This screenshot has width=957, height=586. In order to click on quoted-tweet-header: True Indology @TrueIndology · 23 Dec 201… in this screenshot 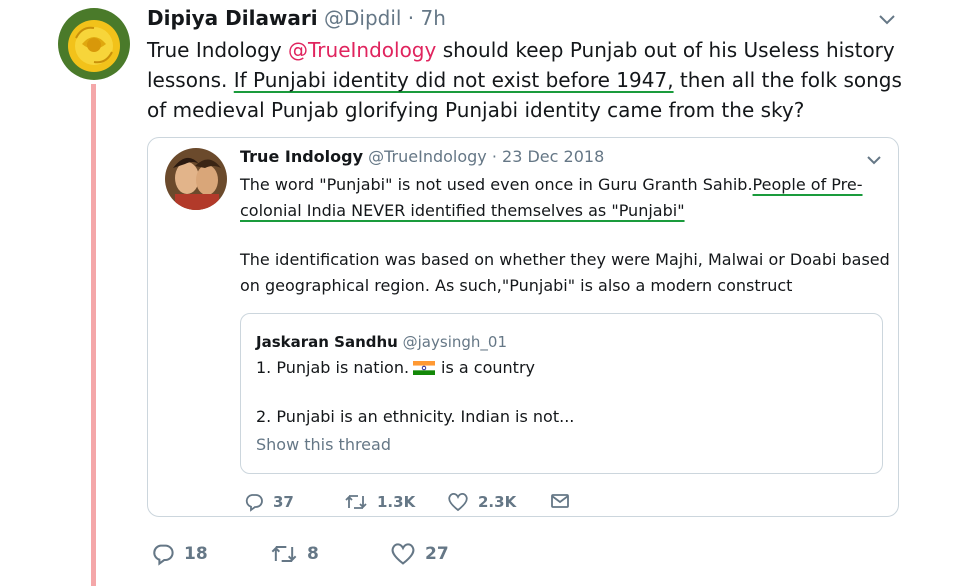, I will do `click(422, 156)`.